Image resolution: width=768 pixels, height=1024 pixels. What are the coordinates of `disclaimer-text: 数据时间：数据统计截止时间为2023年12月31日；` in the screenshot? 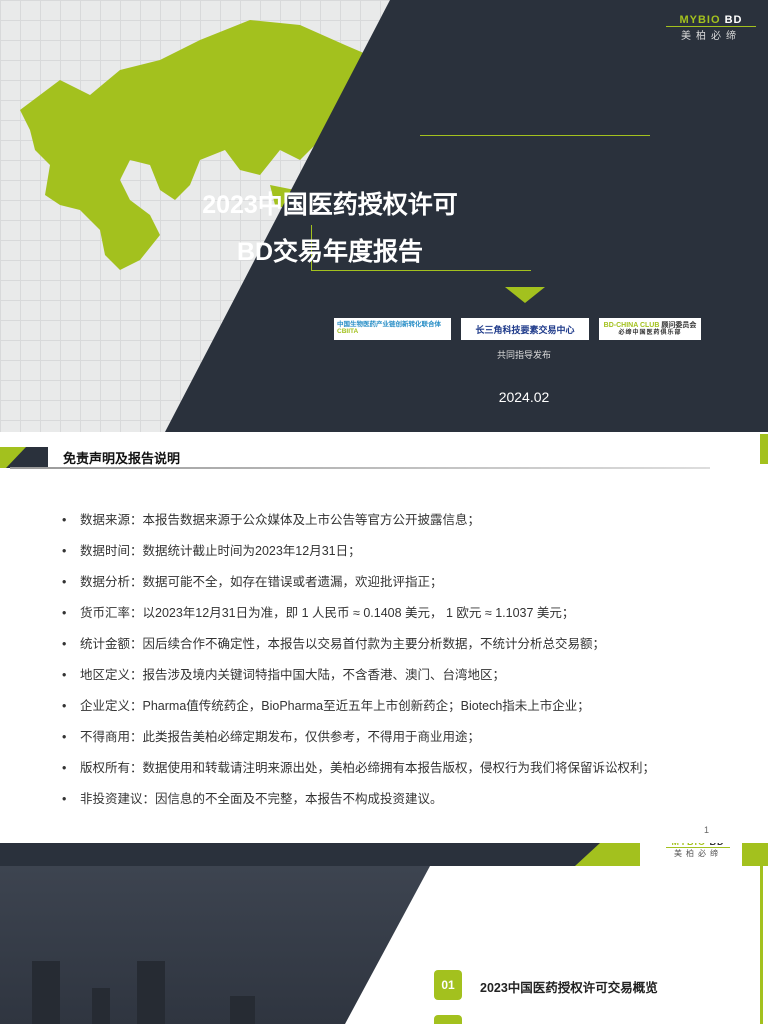 It's located at (220, 551).